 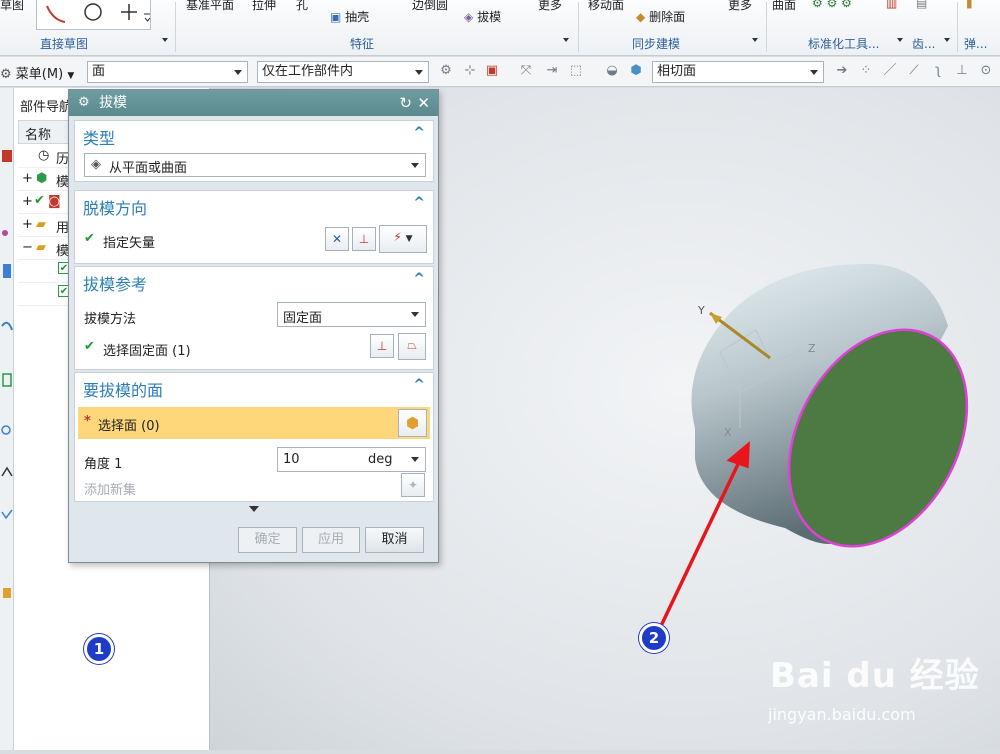 What do you see at coordinates (550, 6) in the screenshot?
I see `ribbon-more-features: 更多` at bounding box center [550, 6].